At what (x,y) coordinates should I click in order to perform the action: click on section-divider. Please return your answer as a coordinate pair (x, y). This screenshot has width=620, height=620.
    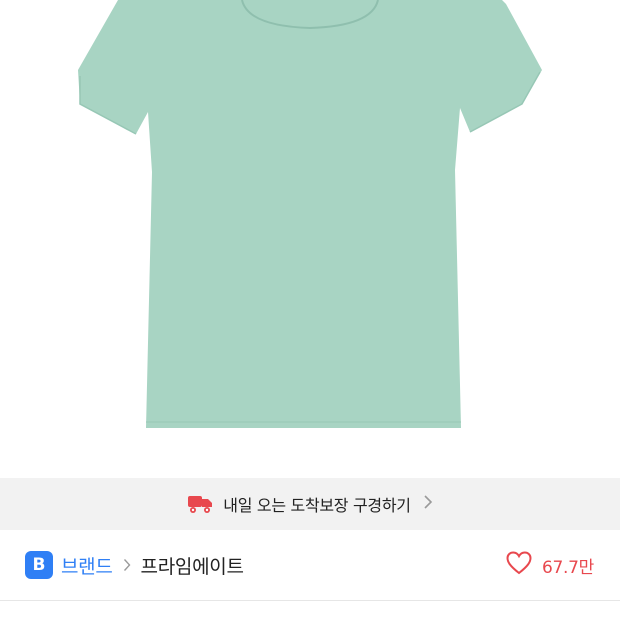
    Looking at the image, I should click on (310, 600).